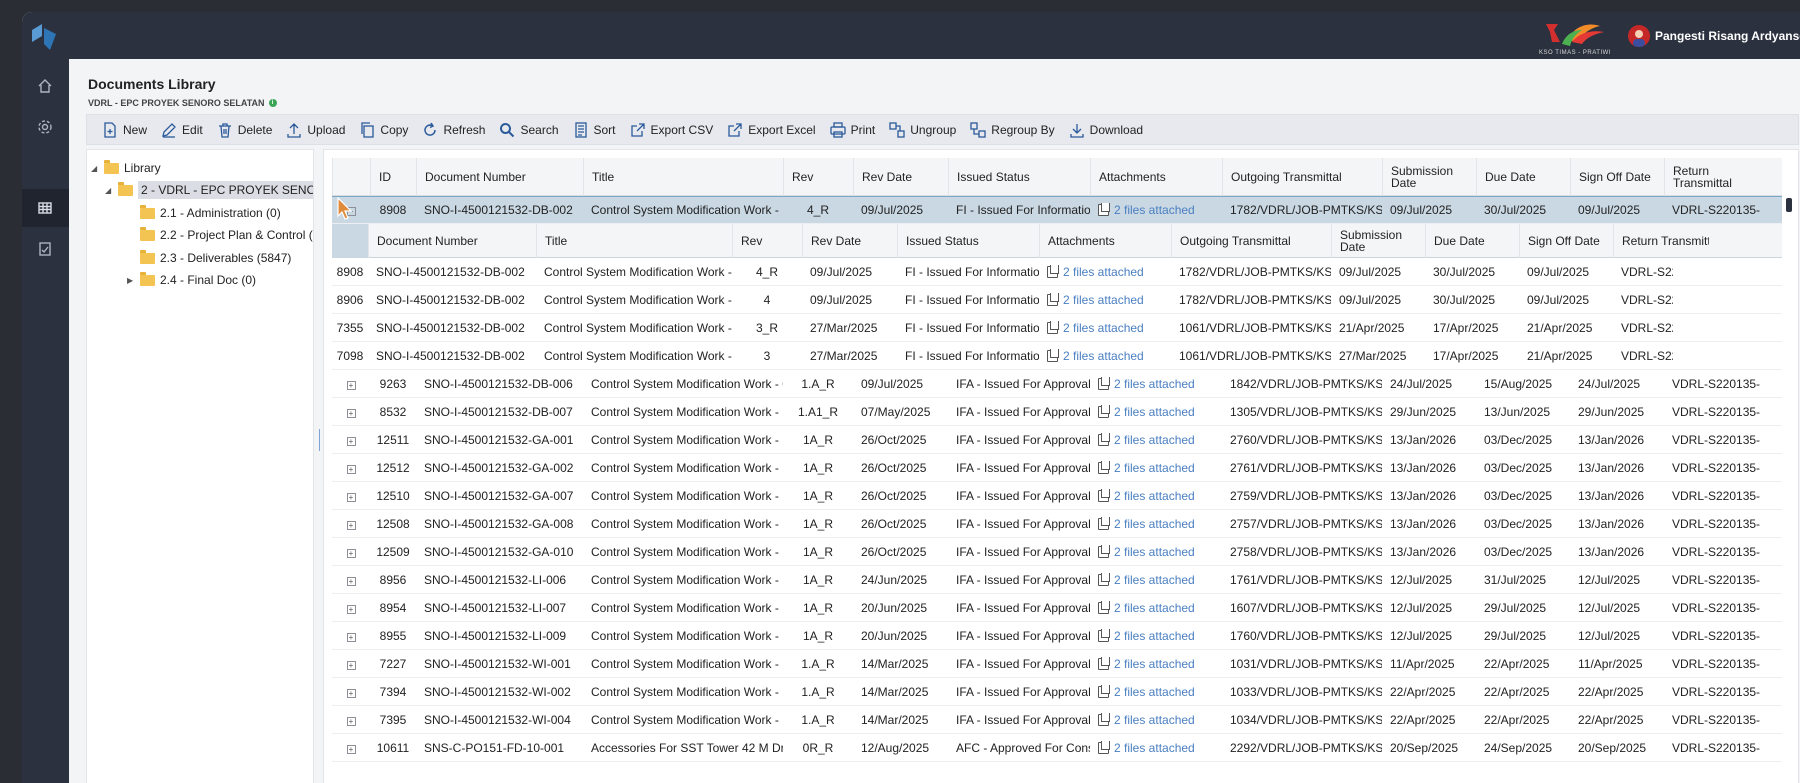  What do you see at coordinates (45, 86) in the screenshot?
I see `home-icon` at bounding box center [45, 86].